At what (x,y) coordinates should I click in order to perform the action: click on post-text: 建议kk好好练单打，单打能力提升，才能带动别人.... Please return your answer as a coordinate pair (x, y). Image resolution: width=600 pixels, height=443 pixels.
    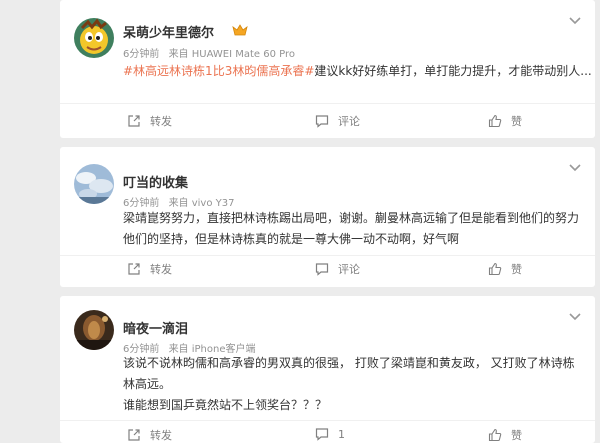
    Looking at the image, I should click on (453, 71).